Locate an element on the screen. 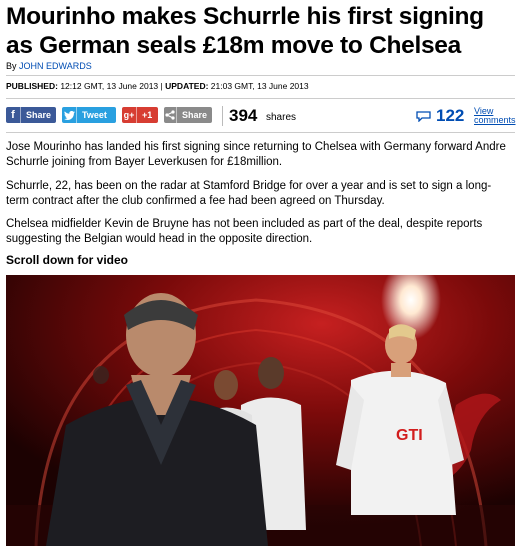 The height and width of the screenshot is (546, 520). view-comments-line2: comments is located at coordinates (495, 120).